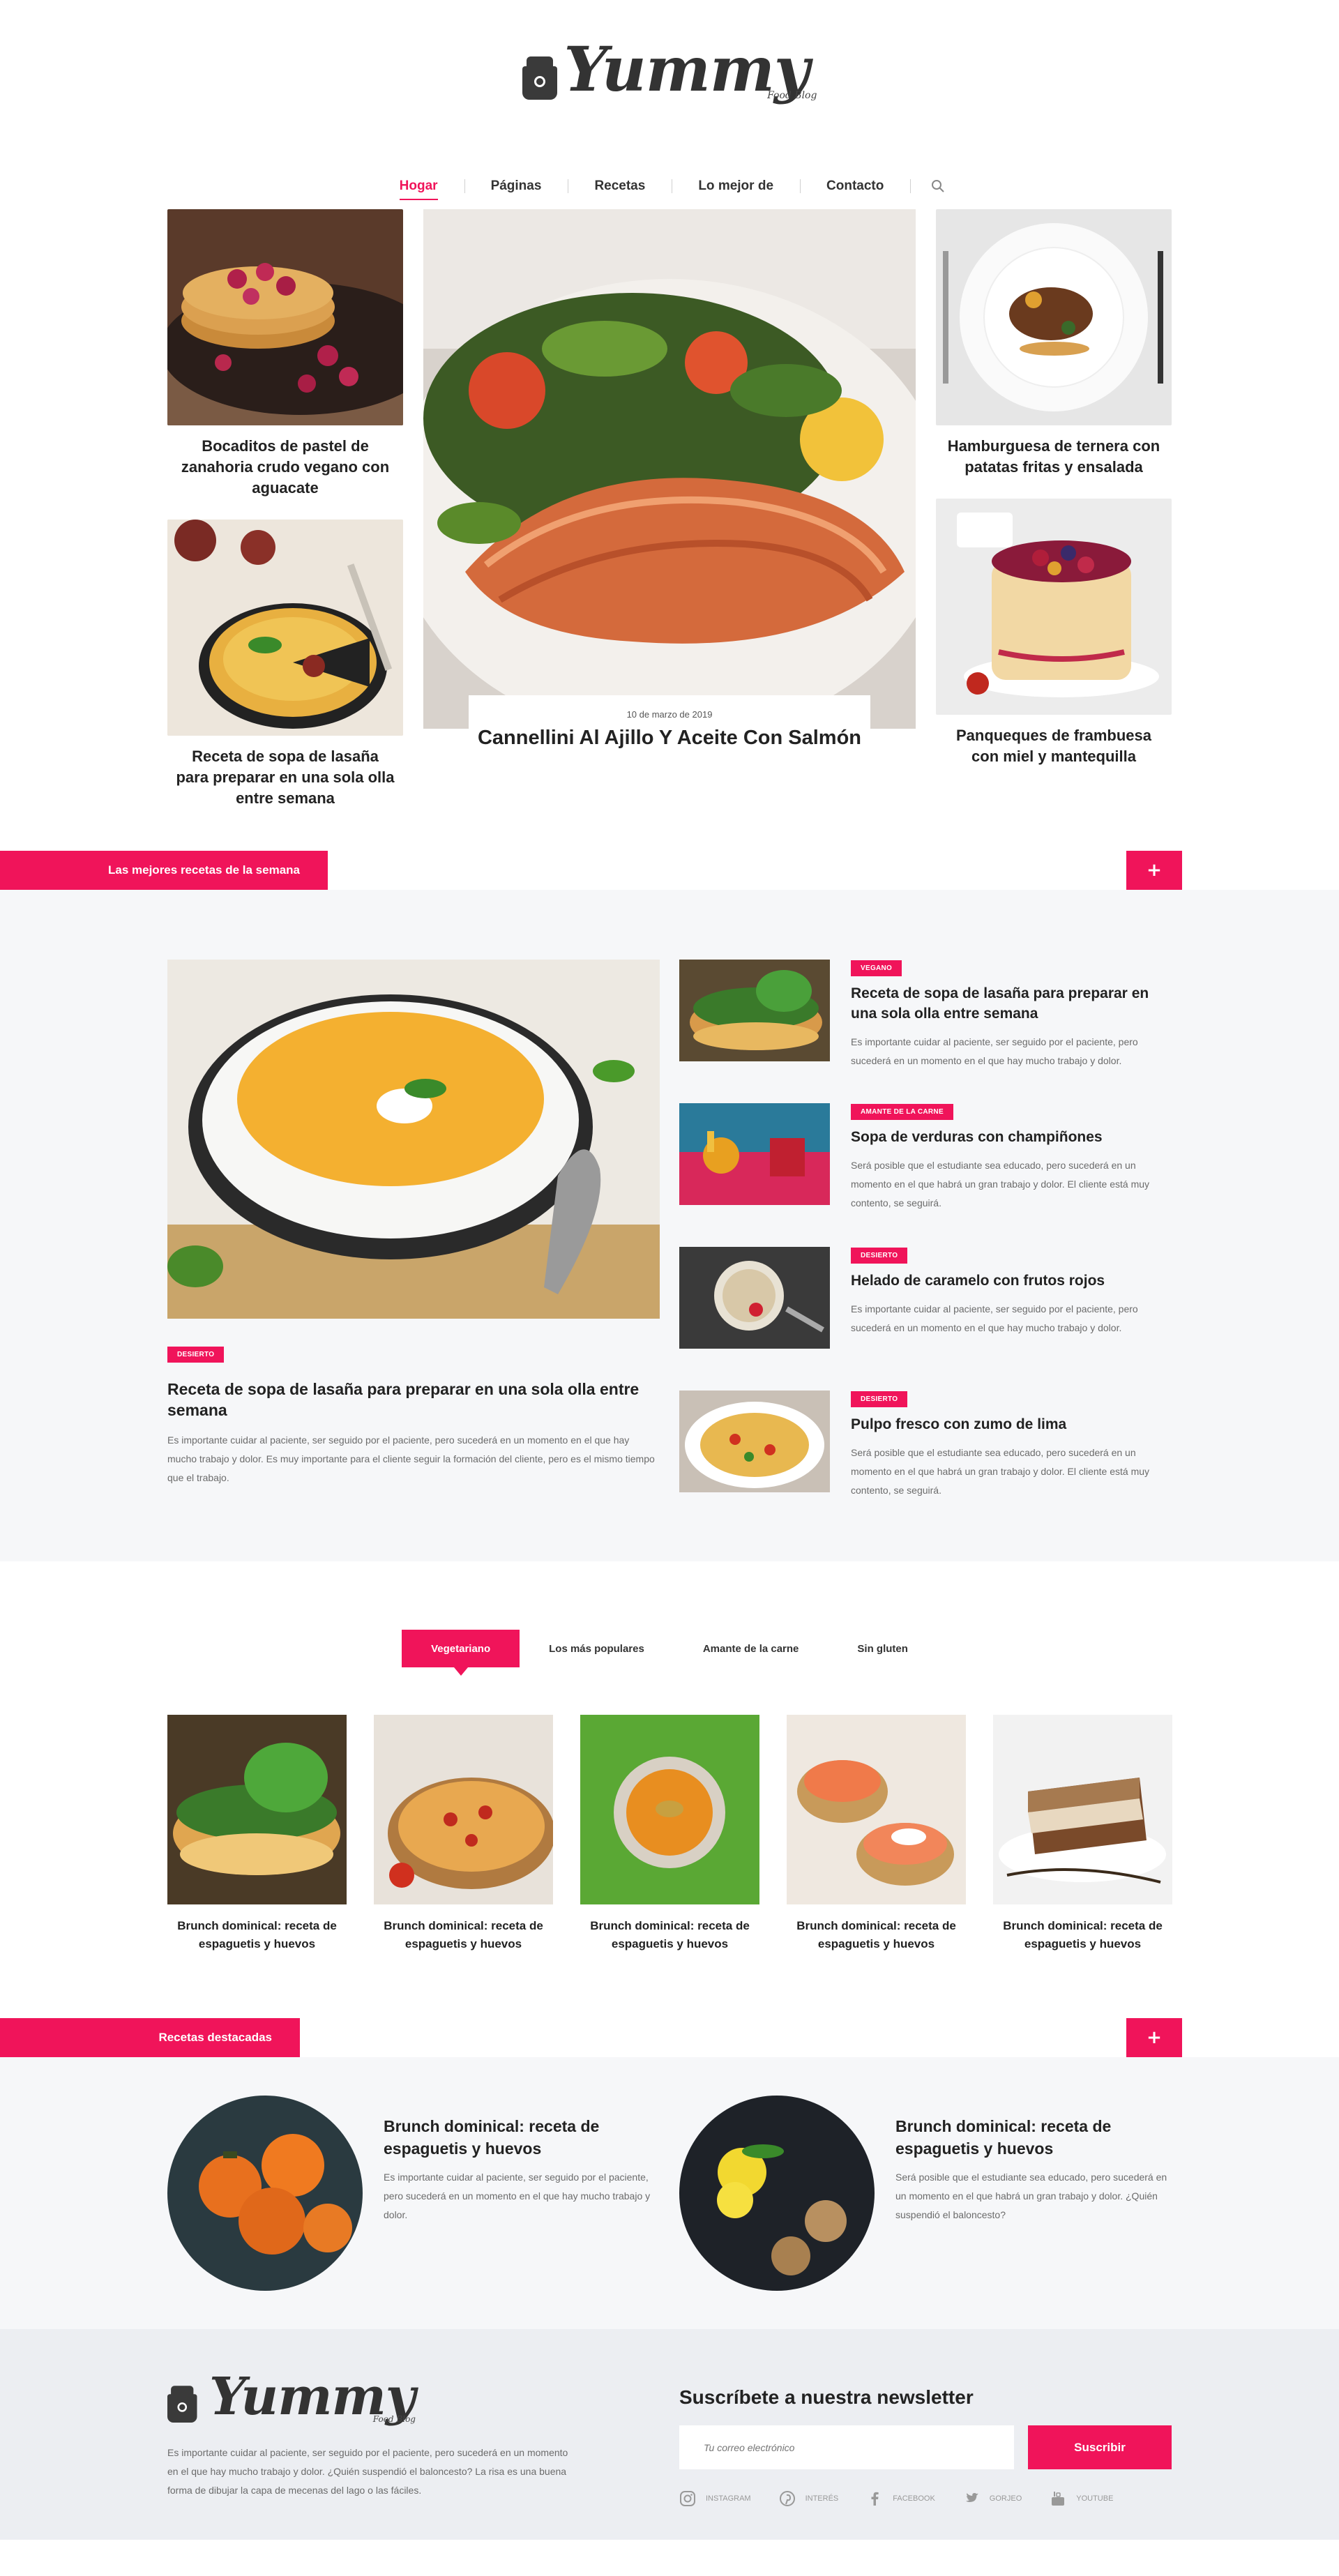 The width and height of the screenshot is (1339, 2576). What do you see at coordinates (1011, 1137) in the screenshot?
I see `post-title: Sopa de verduras con champiñones` at bounding box center [1011, 1137].